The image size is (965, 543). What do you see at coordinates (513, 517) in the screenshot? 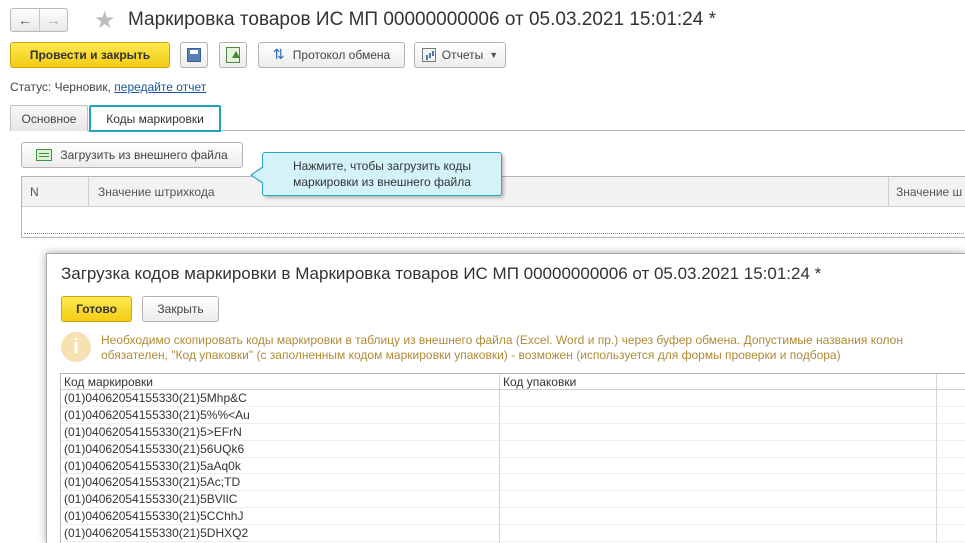
I see `table-row: (01)04062054155330(21)5CChhJ` at bounding box center [513, 517].